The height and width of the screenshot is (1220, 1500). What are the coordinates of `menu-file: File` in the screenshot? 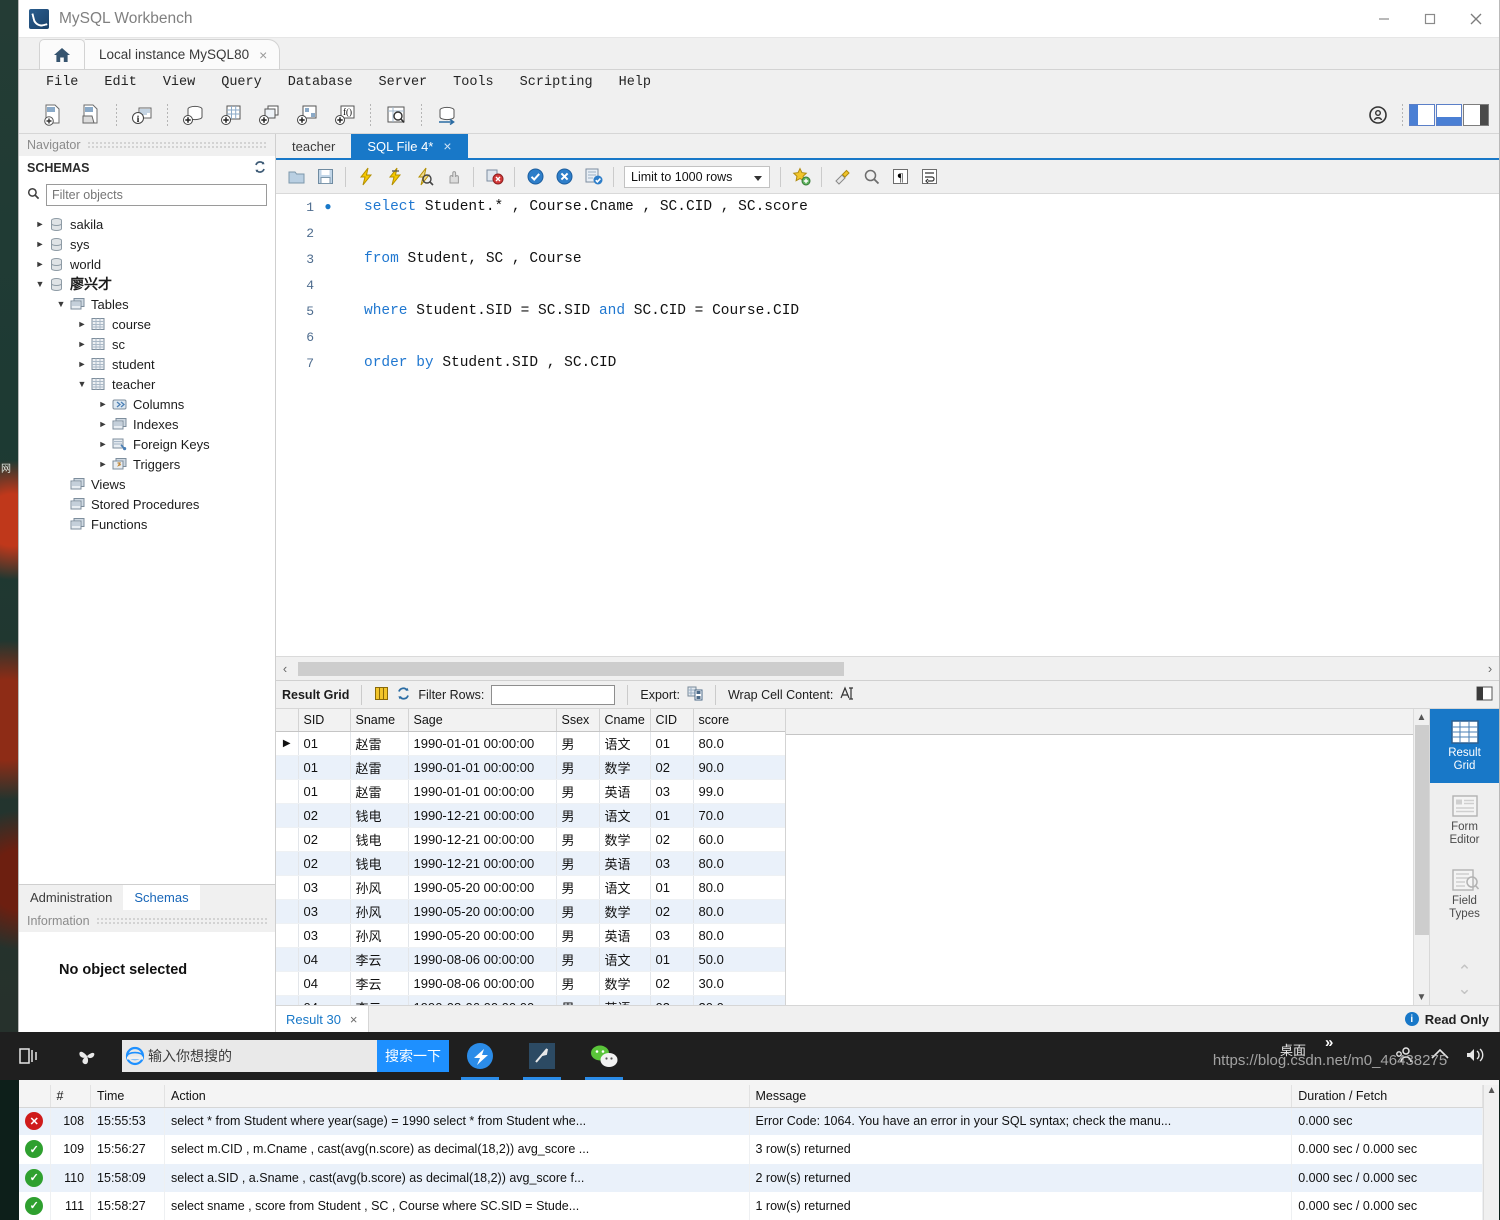 It's located at (62, 83).